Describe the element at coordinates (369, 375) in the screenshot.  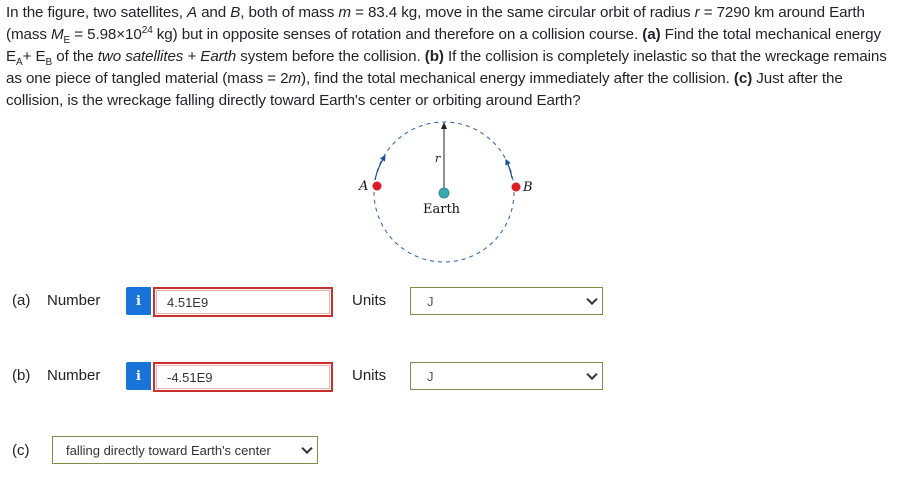
I see `part-b-units-label: Units` at that location.